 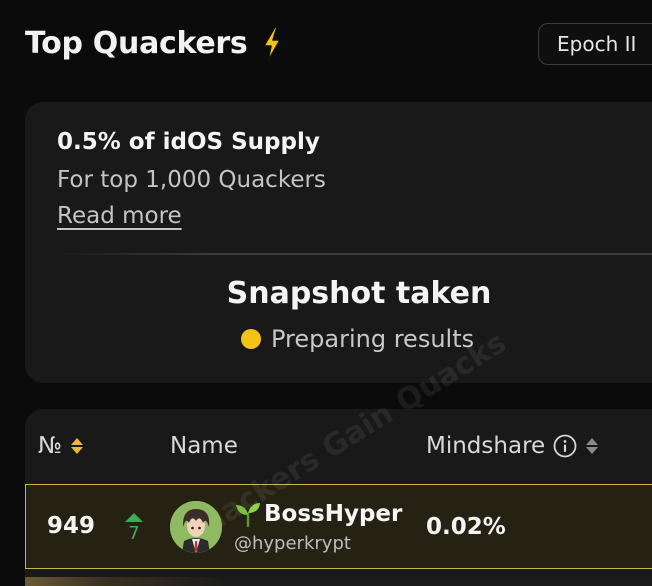 I want to click on table-row-partial, so click(x=338, y=581).